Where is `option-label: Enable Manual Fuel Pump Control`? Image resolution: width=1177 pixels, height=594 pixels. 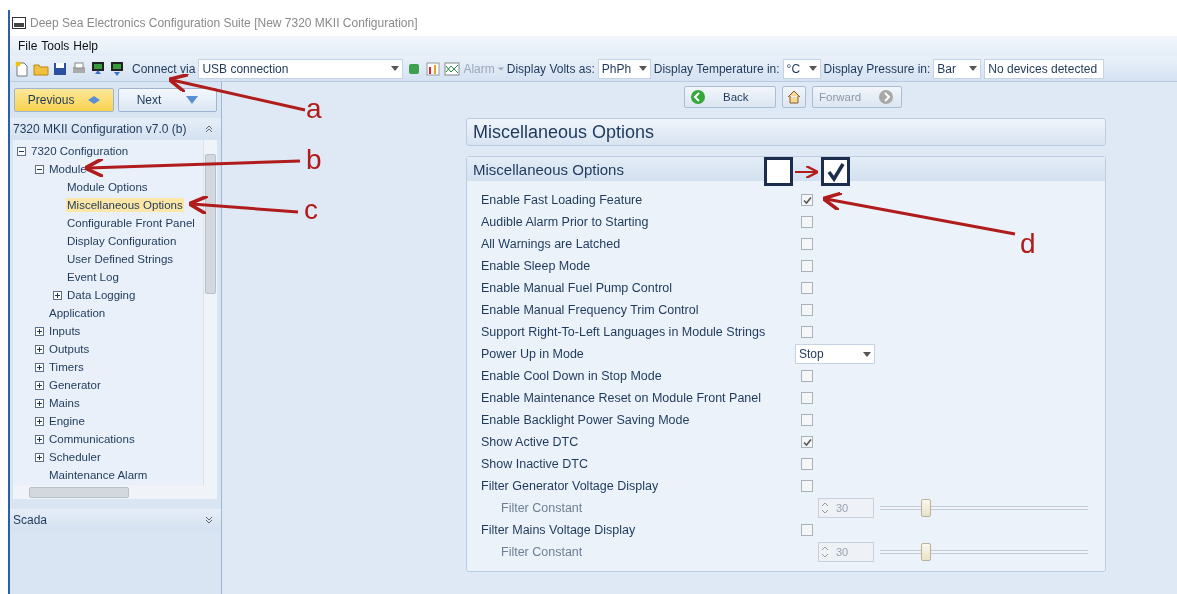 option-label: Enable Manual Fuel Pump Control is located at coordinates (577, 288).